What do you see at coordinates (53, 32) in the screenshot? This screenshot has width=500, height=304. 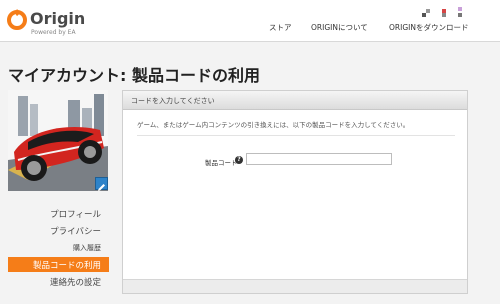 I see `logo-tagline: Powered by EA` at bounding box center [53, 32].